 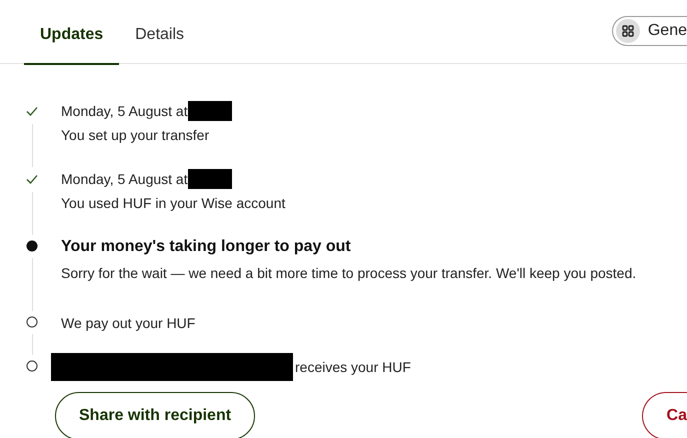 What do you see at coordinates (348, 273) in the screenshot?
I see `step-text: Sorry for the wait — we need a bit more time to process your transfer. We'll keep you posted.` at bounding box center [348, 273].